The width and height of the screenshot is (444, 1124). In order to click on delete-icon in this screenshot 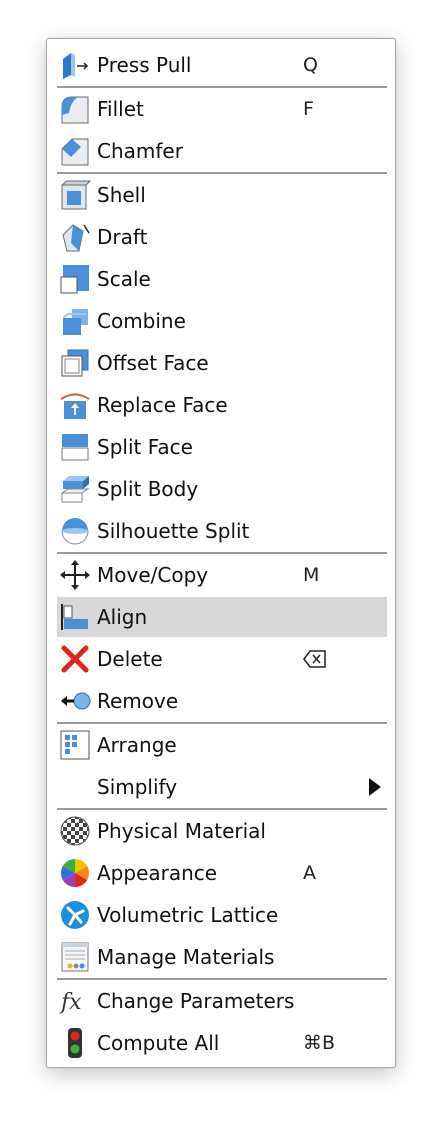, I will do `click(75, 659)`.